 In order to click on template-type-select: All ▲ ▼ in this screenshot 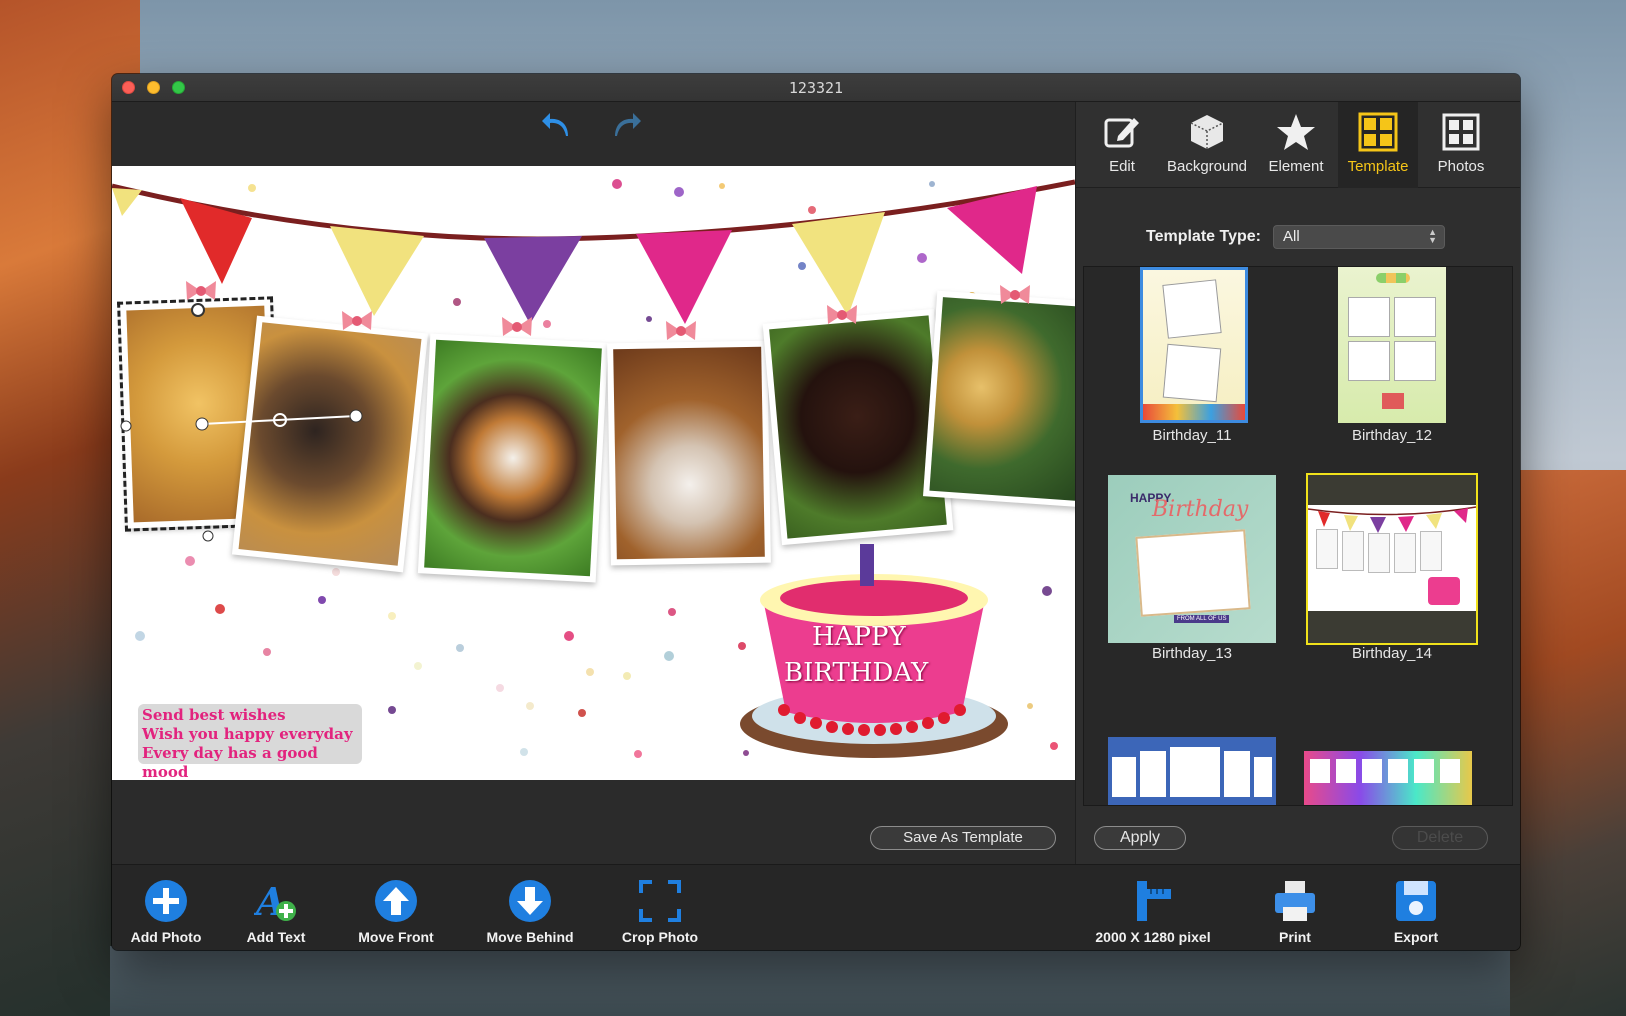, I will do `click(1359, 237)`.